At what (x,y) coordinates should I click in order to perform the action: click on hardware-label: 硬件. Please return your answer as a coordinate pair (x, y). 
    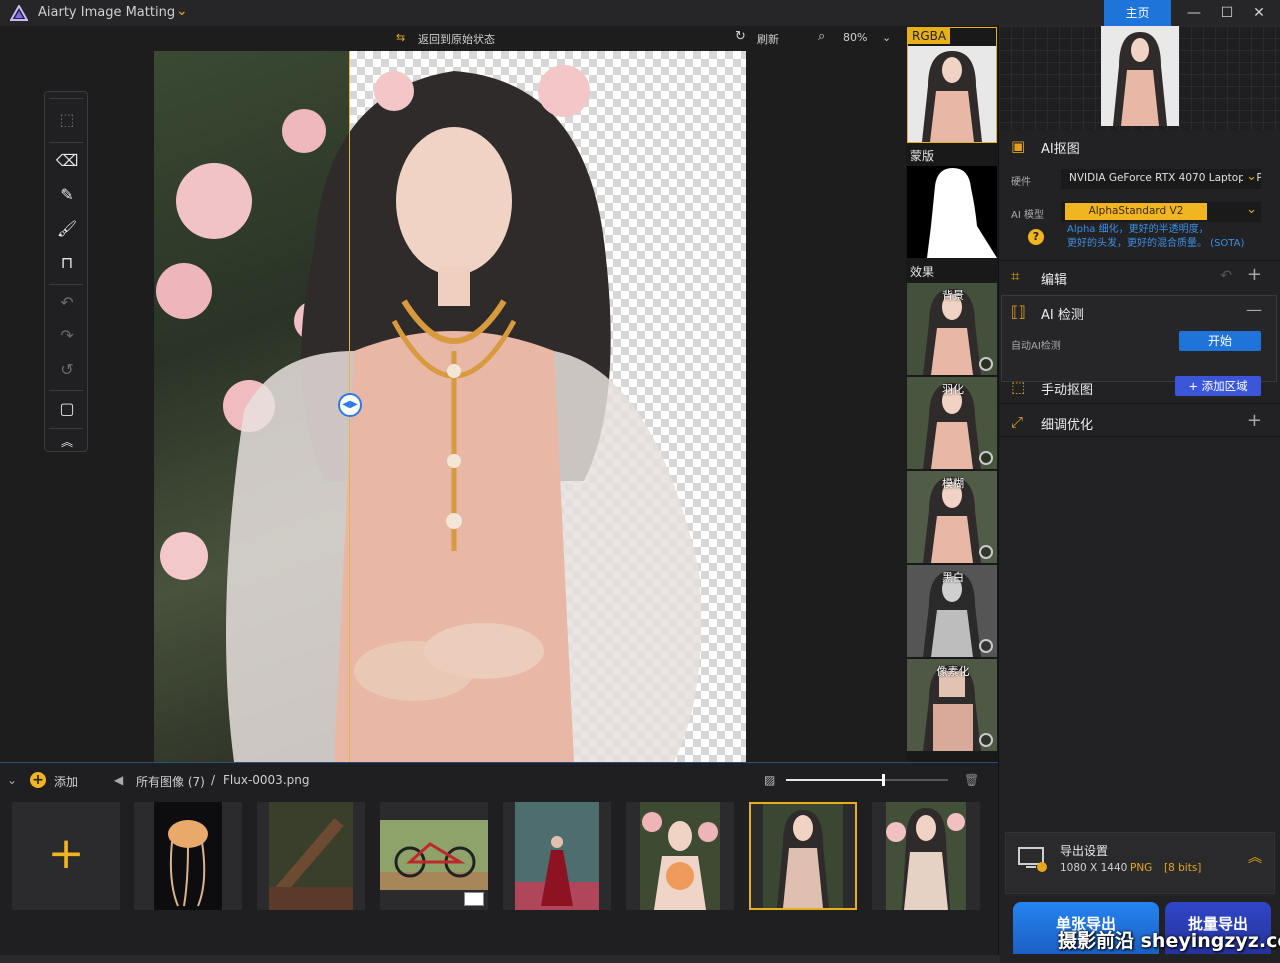
    Looking at the image, I should click on (1021, 182).